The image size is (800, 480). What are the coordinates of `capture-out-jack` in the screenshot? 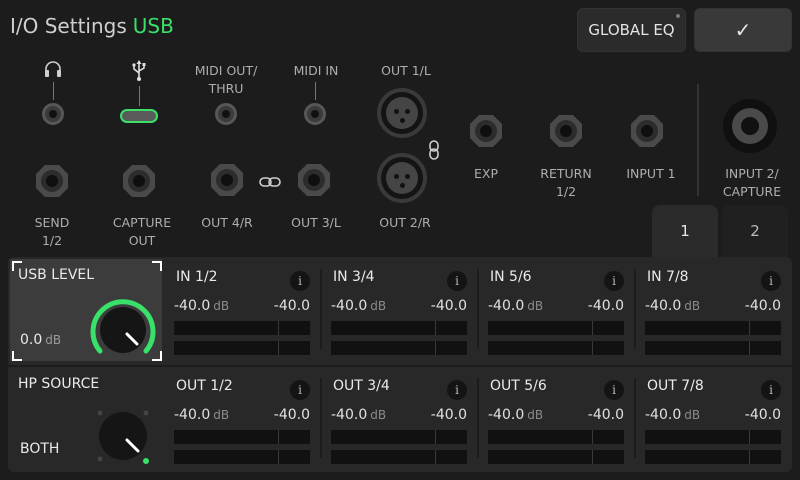 It's located at (139, 181).